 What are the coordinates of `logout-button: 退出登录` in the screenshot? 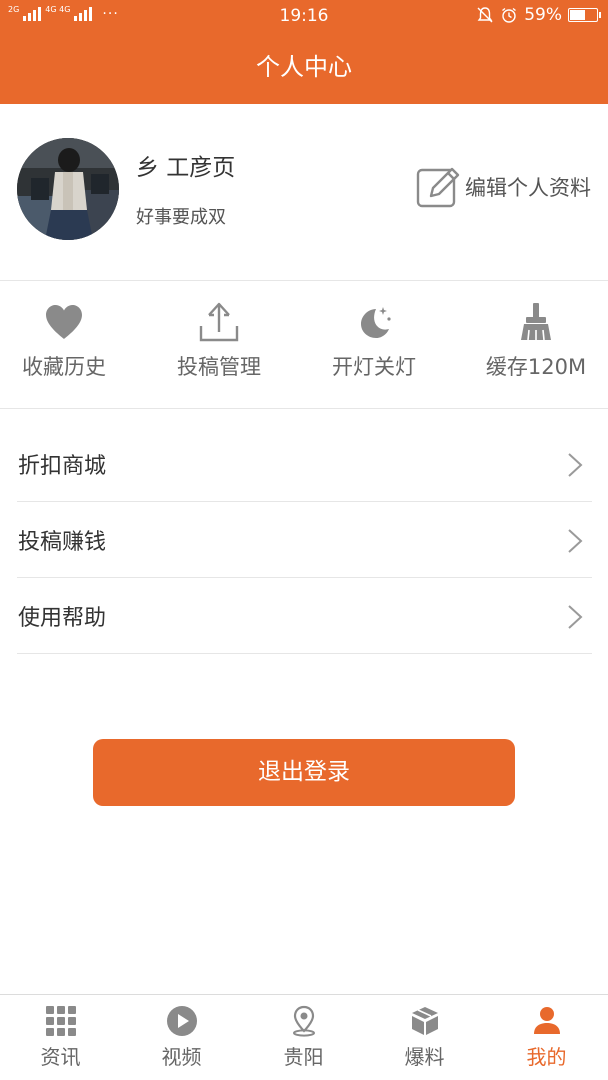 It's located at (304, 772).